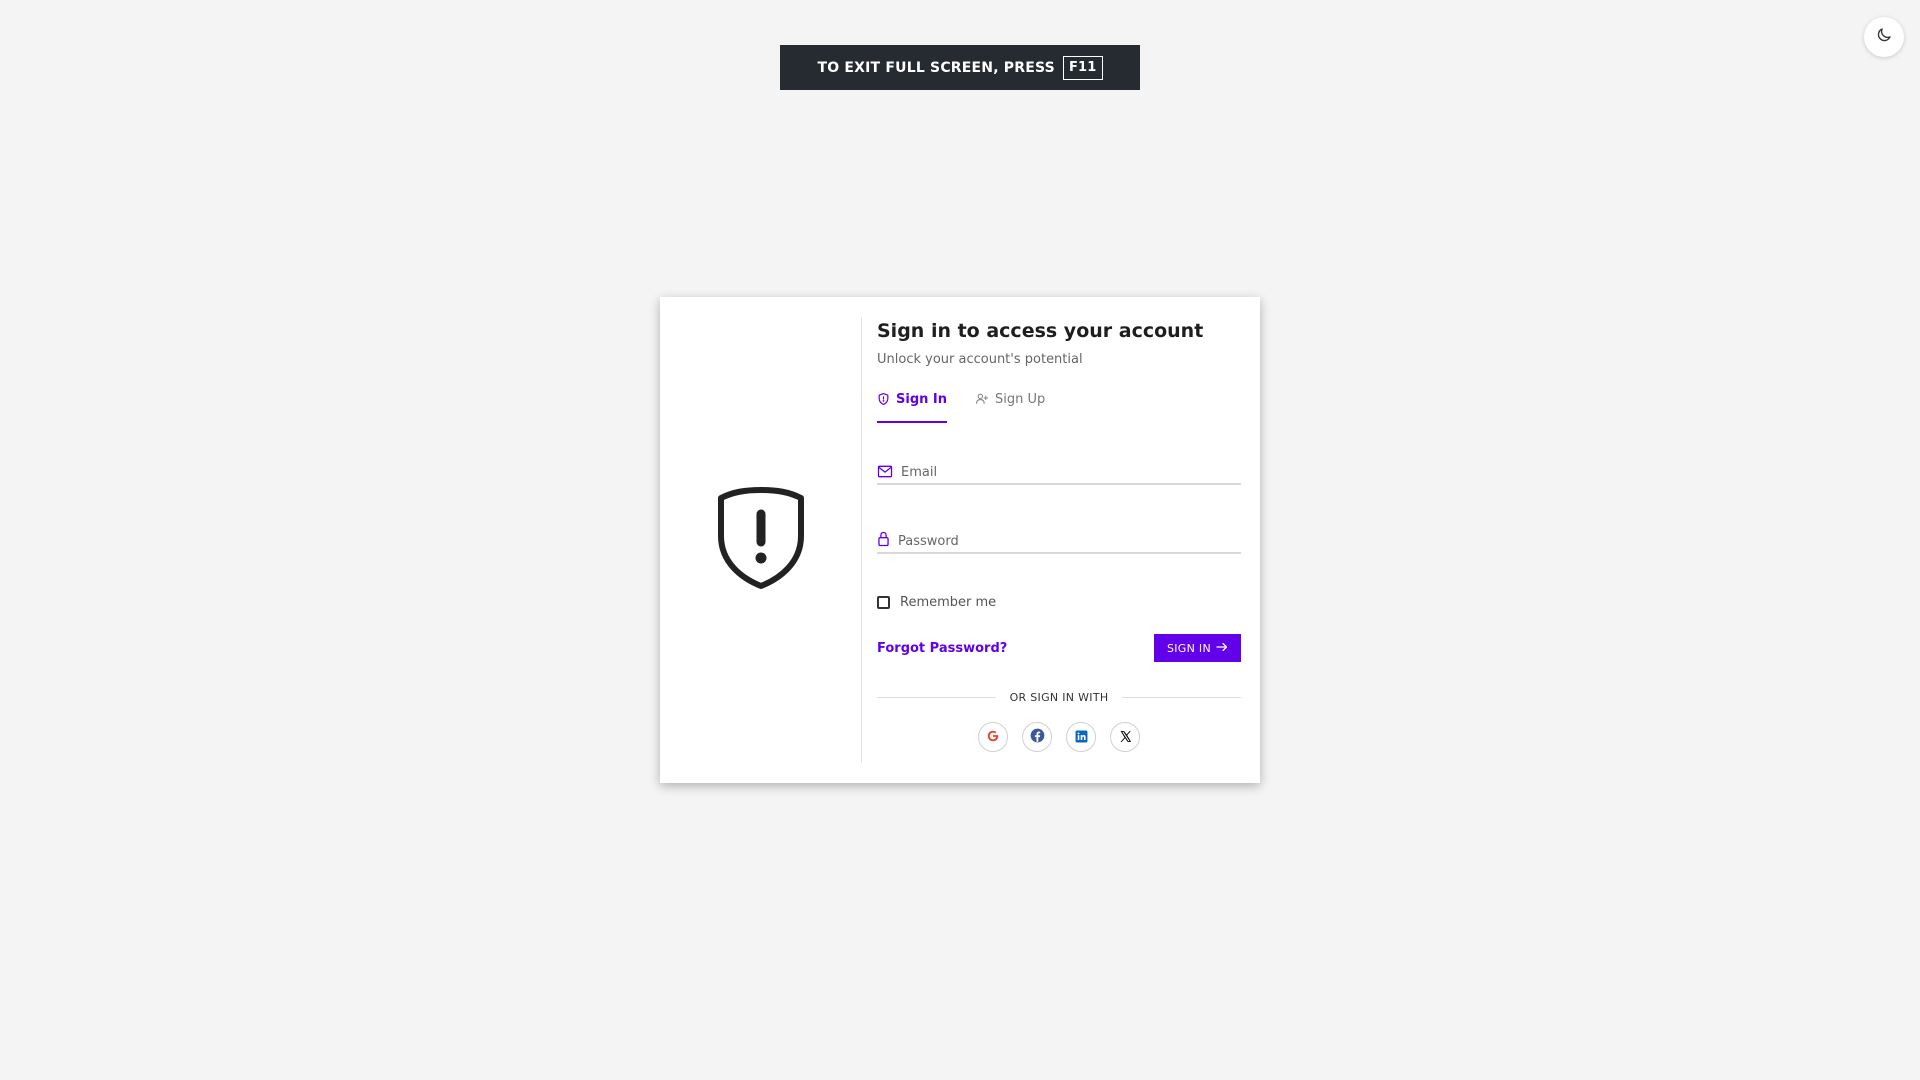 This screenshot has width=1920, height=1080. I want to click on or-sign-in-with-label: OR SIGN IN WITH, so click(1059, 697).